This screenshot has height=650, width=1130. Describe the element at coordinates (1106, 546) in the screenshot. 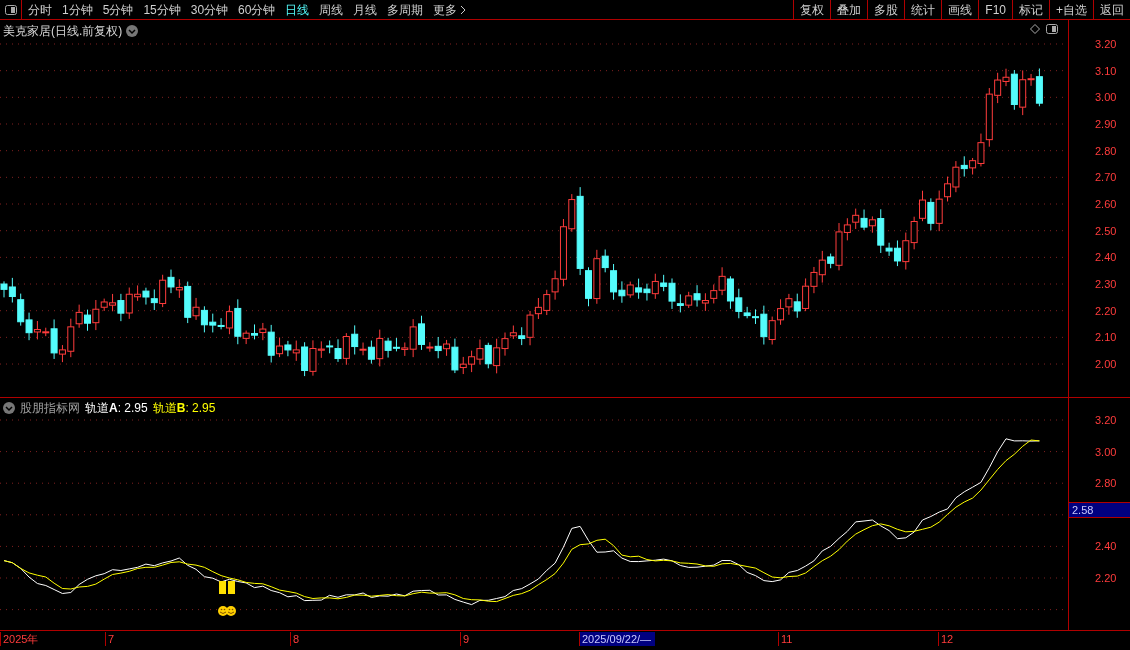

I see `indicator-axis-label: 2.40` at that location.